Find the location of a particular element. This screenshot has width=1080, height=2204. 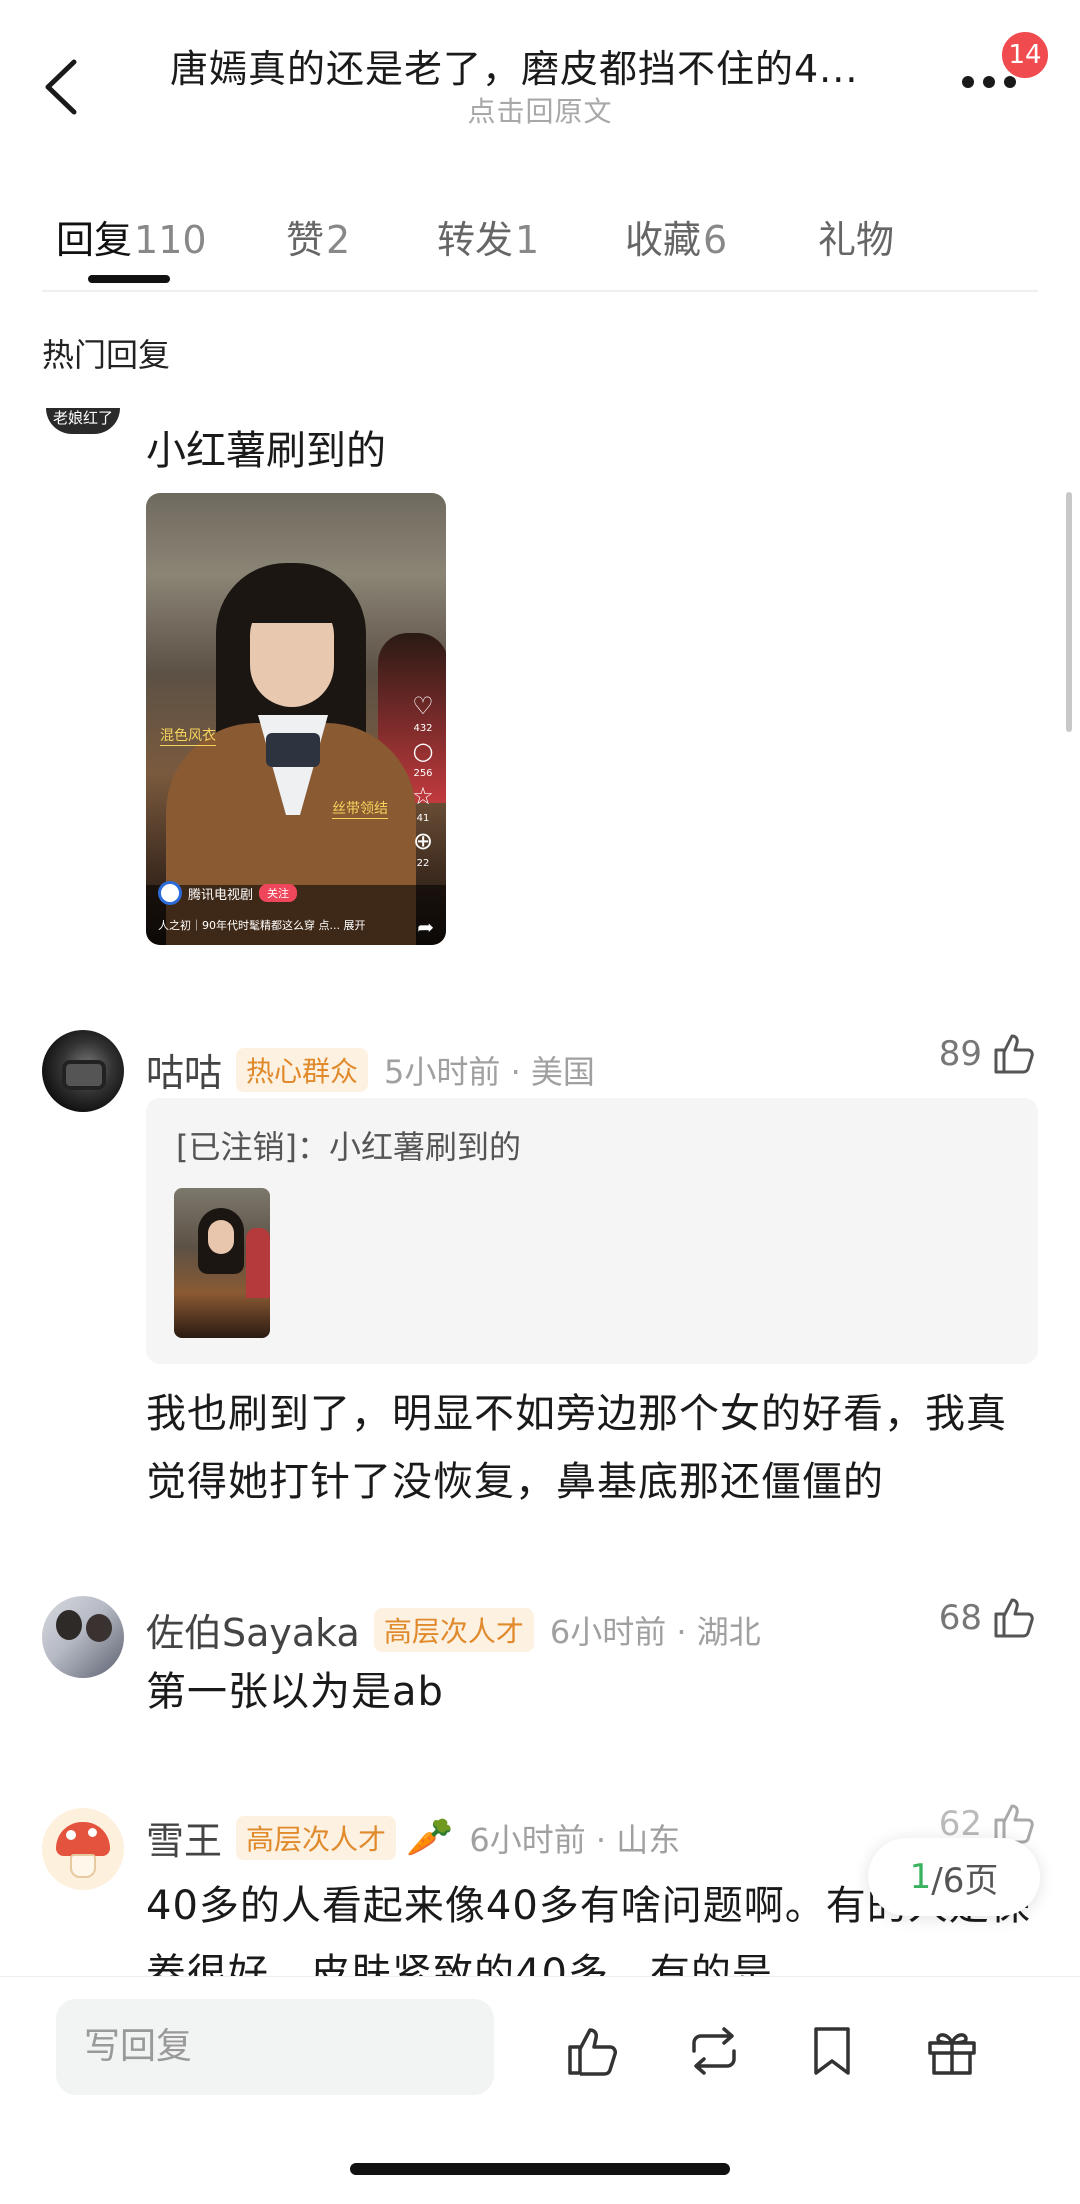

comment-time: 5小时前 · 美国 is located at coordinates (489, 1071).